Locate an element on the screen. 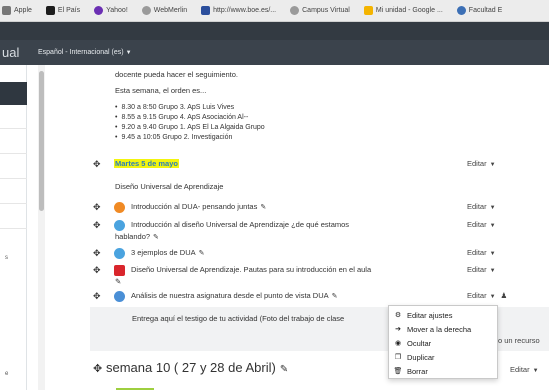 The height and width of the screenshot is (390, 549). schedule-item: 9.45 a 10:05 Grupo 2. Investigación is located at coordinates (173, 137).